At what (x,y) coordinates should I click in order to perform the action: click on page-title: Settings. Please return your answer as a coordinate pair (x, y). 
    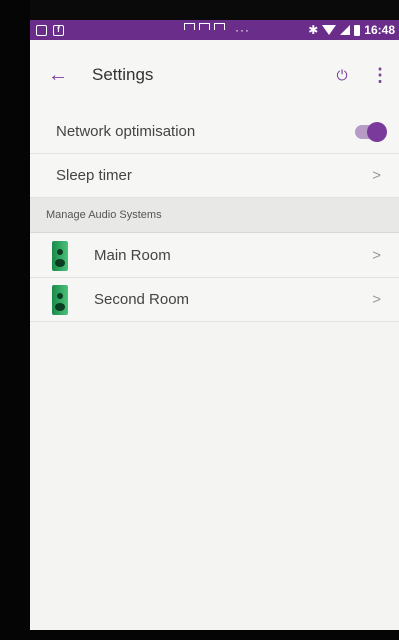
    Looking at the image, I should click on (123, 74).